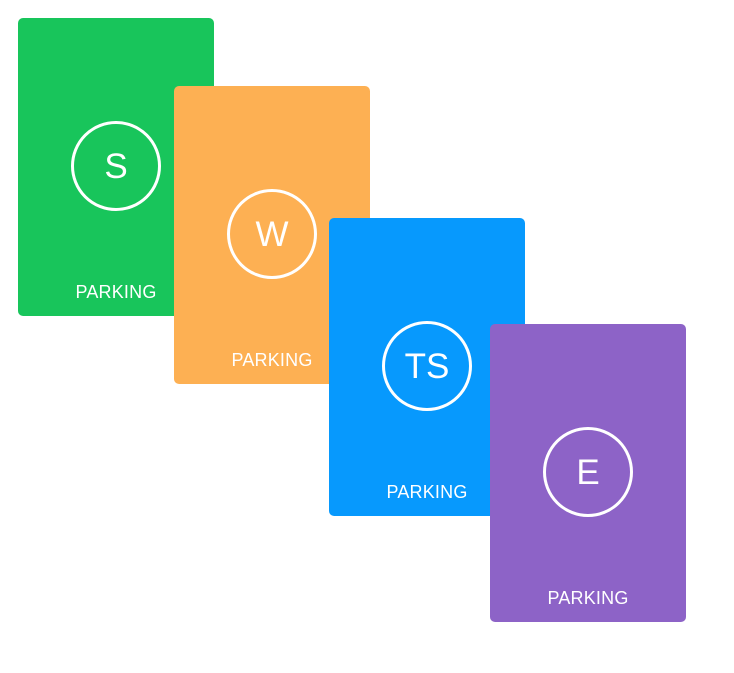 The width and height of the screenshot is (734, 673). I want to click on parking-card-e: E PARKING, so click(588, 473).